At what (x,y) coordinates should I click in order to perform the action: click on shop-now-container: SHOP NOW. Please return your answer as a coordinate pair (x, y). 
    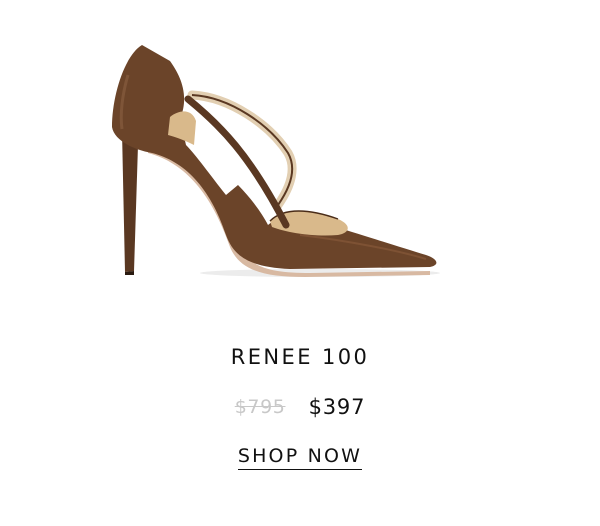
    Looking at the image, I should click on (300, 457).